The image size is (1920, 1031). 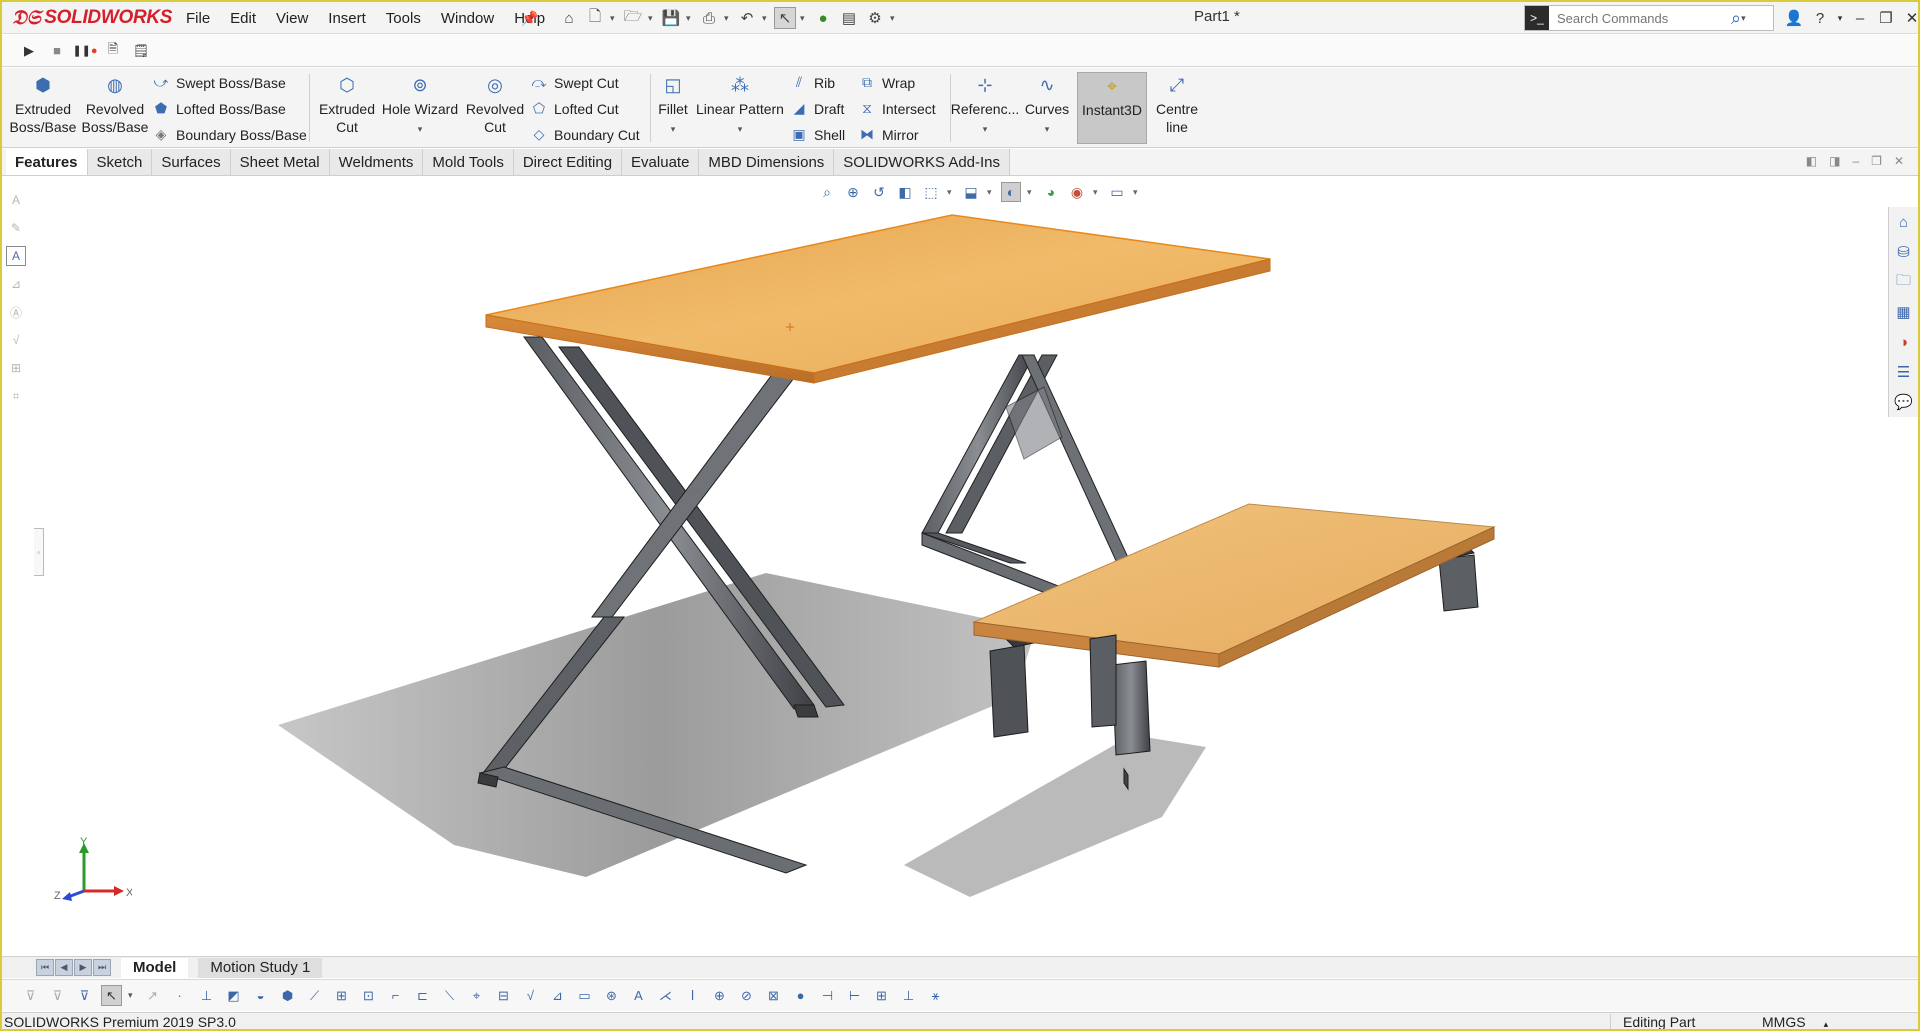 What do you see at coordinates (179, 995) in the screenshot?
I see `filter-vertices-icon: ·` at bounding box center [179, 995].